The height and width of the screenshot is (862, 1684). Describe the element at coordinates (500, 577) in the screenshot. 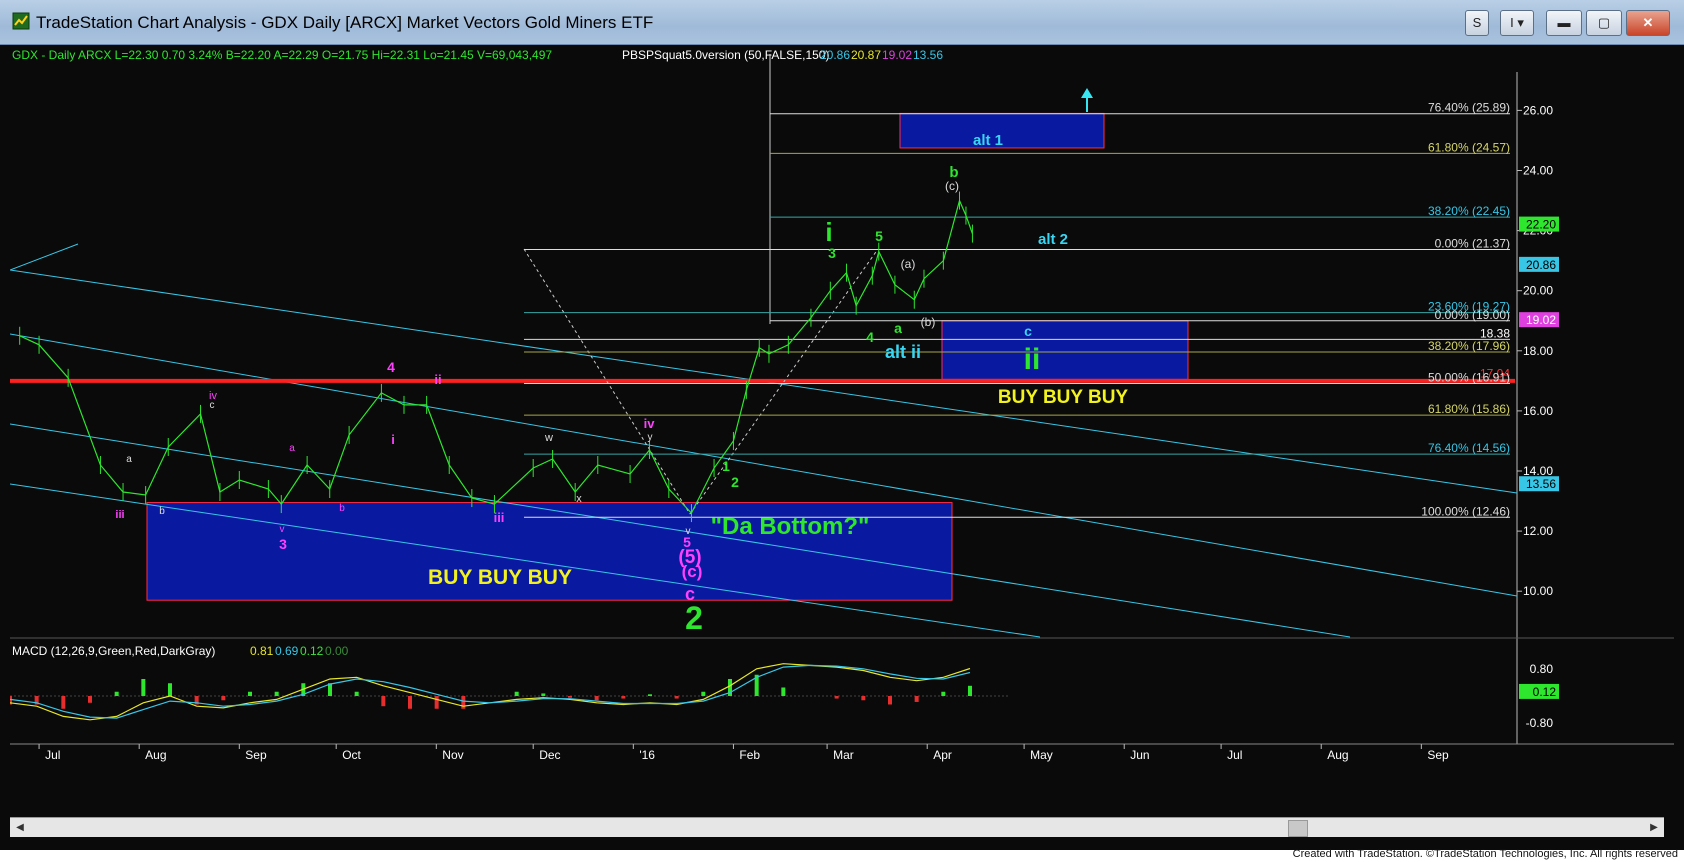

I see `annotation-big_box_label: BUY BUY BUY` at that location.